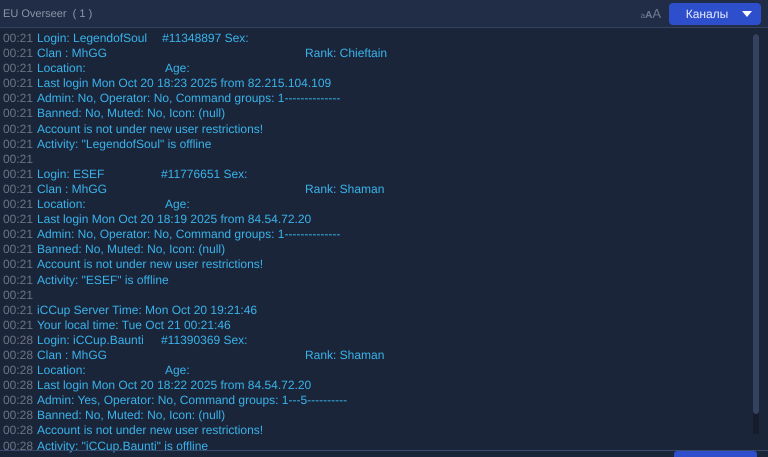 The image size is (768, 457). I want to click on window-title: EU Overseer ( 1 ), so click(47, 14).